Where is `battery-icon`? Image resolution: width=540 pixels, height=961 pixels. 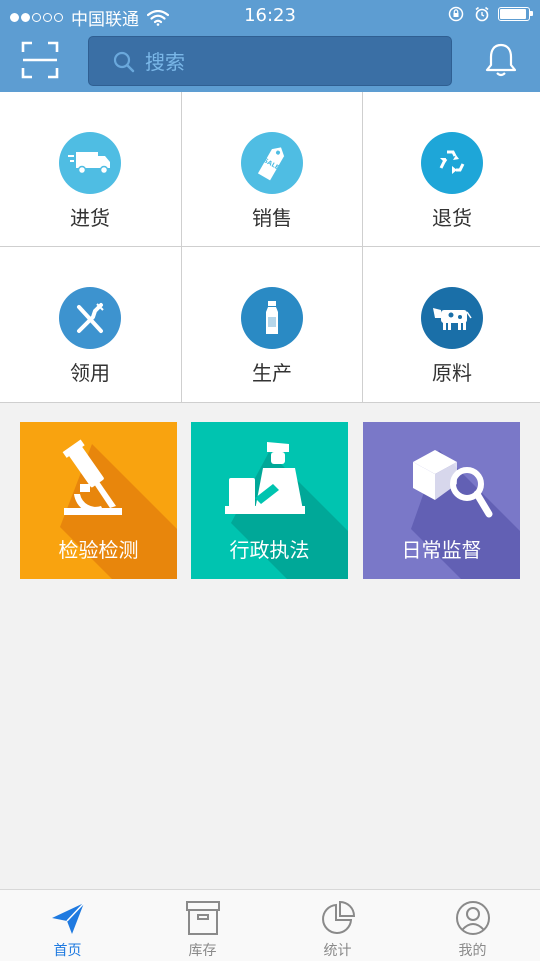 battery-icon is located at coordinates (515, 14).